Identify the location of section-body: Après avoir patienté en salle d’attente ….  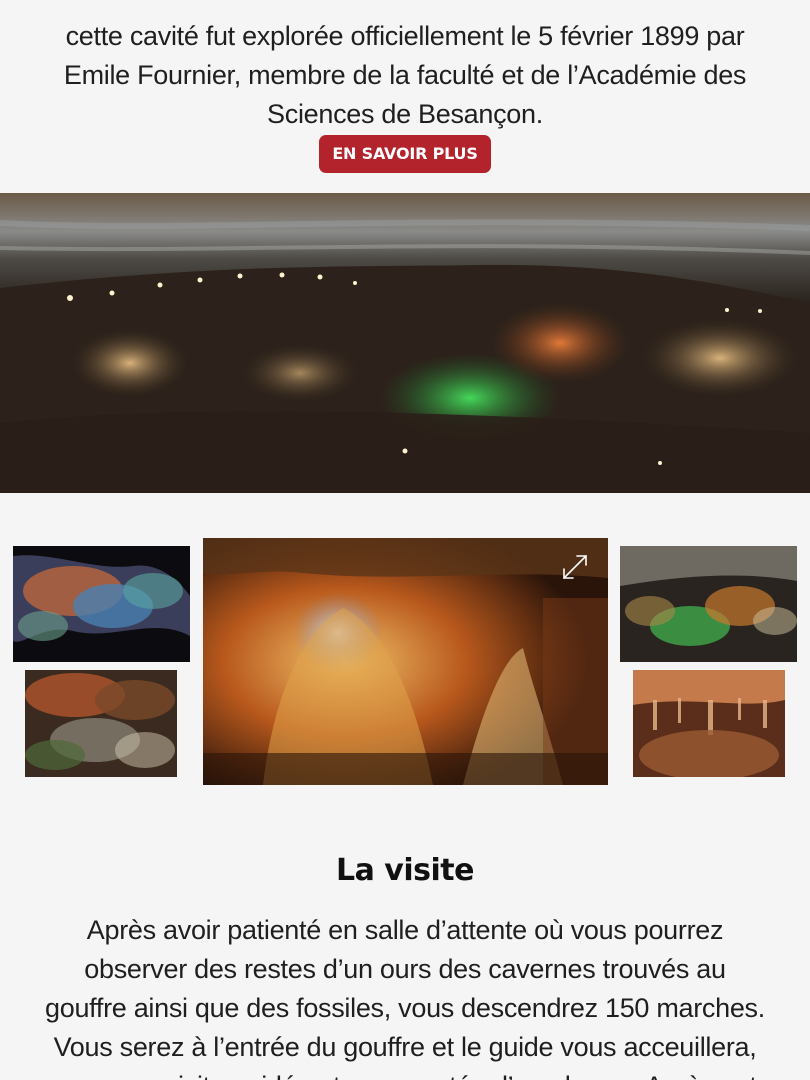
(405, 997).